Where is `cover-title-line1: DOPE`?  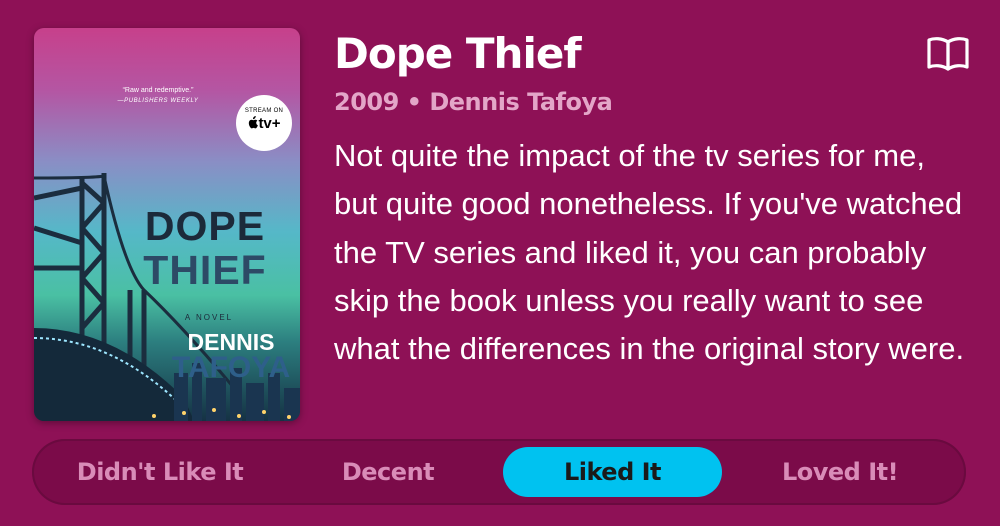
cover-title-line1: DOPE is located at coordinates (205, 226).